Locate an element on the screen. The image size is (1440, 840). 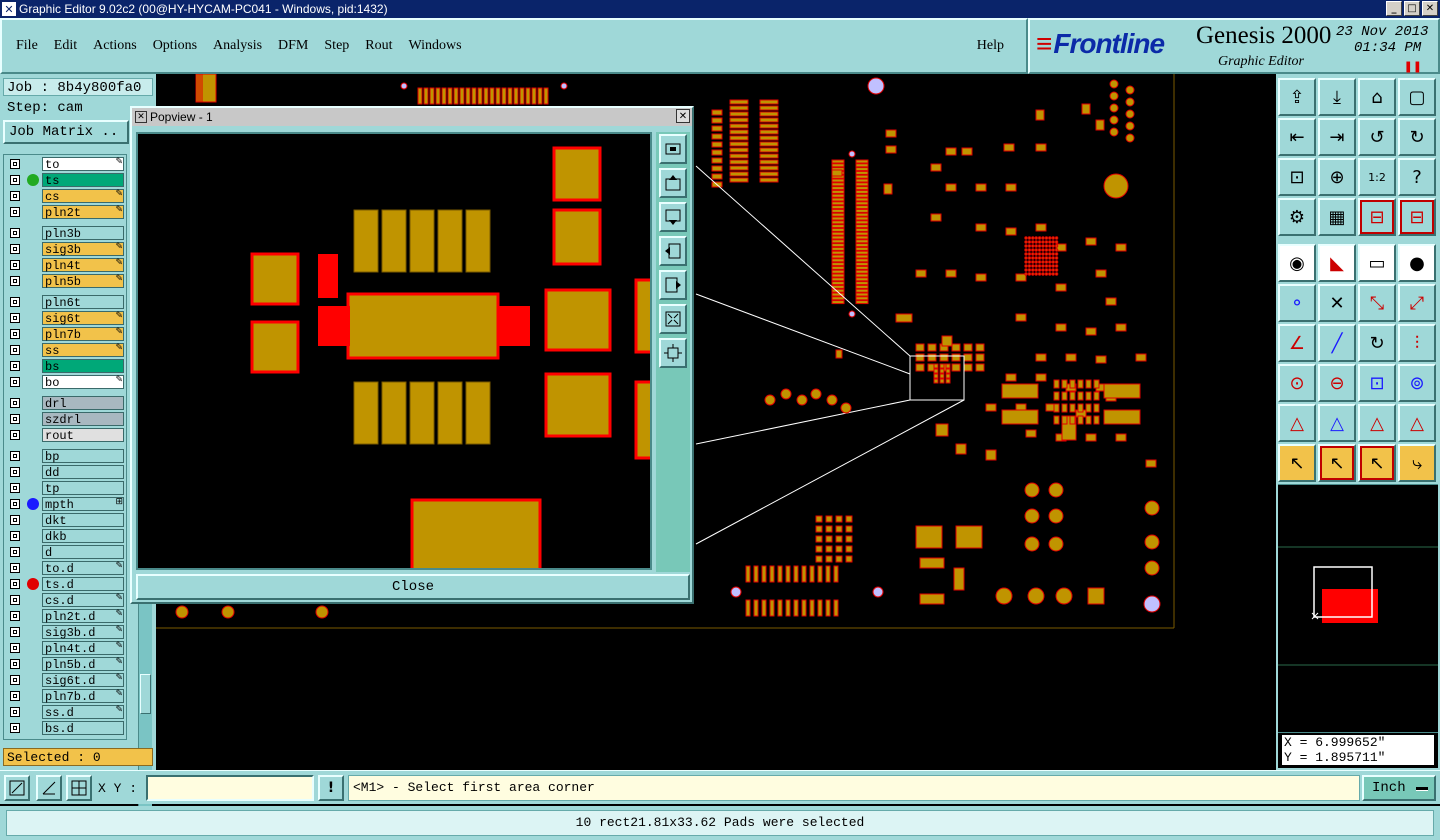
pad-icon: ● is located at coordinates (1417, 263).